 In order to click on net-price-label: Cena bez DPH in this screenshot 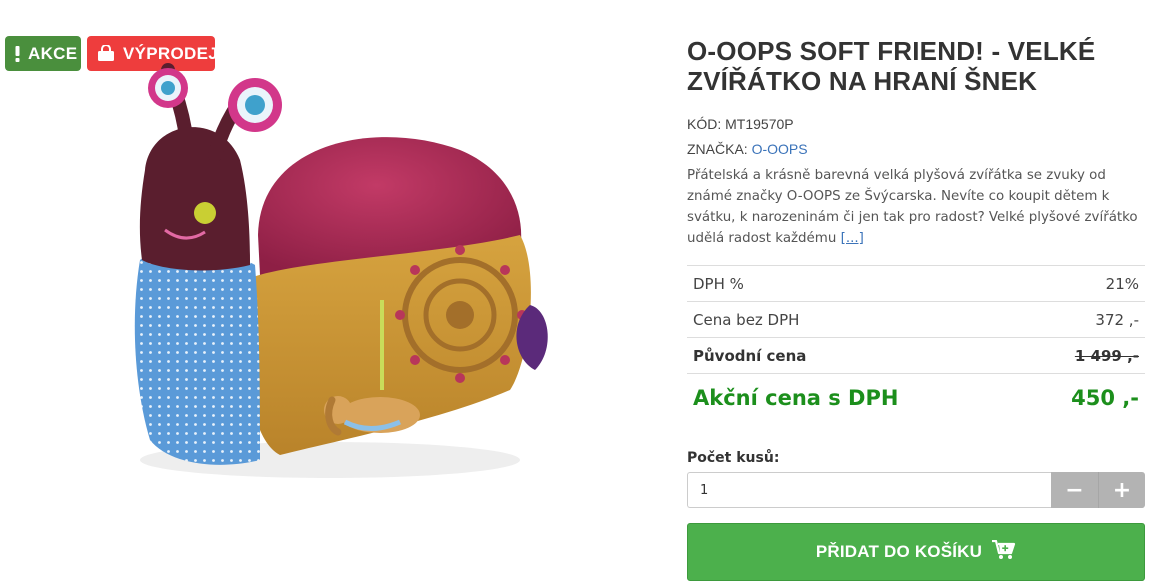, I will do `click(746, 319)`.